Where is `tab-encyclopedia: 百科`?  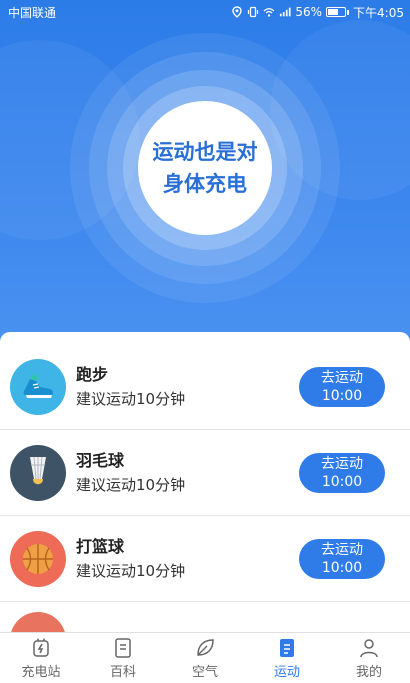 tab-encyclopedia: 百科 is located at coordinates (123, 658).